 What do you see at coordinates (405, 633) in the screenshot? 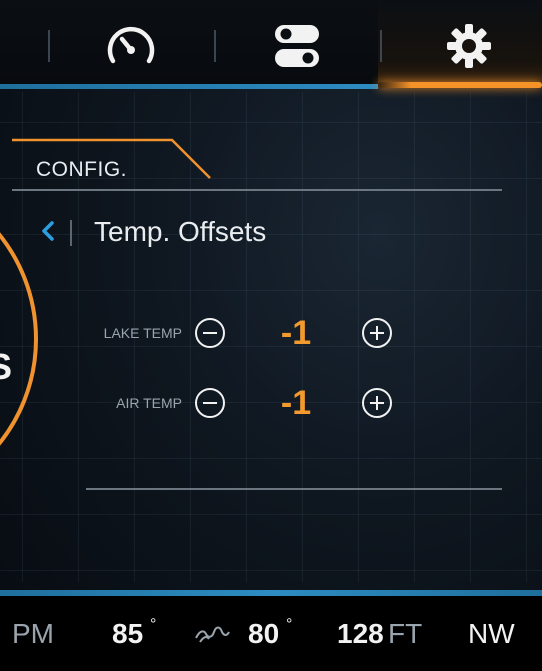
I see `depth-unit: FT` at bounding box center [405, 633].